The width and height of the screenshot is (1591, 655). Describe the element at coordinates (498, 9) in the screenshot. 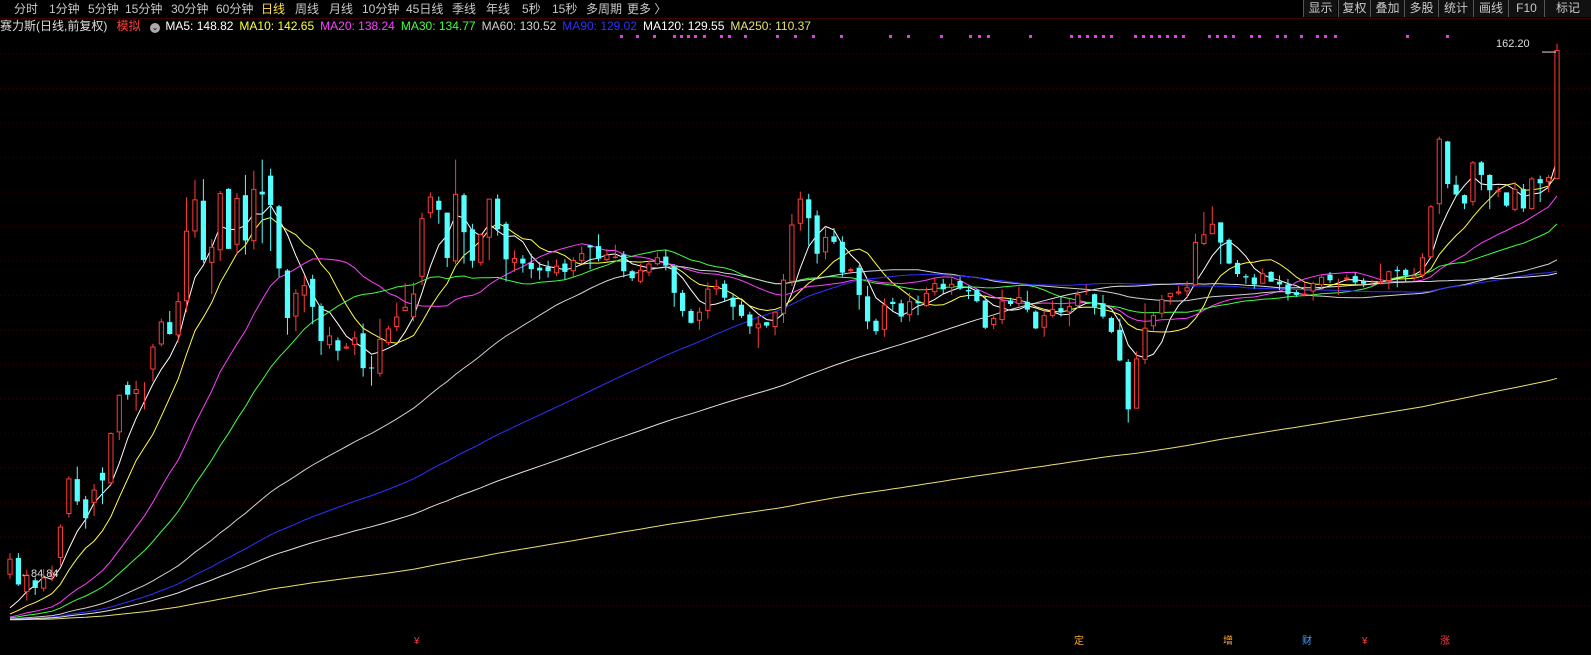

I see `period-tab-12: 年线` at that location.